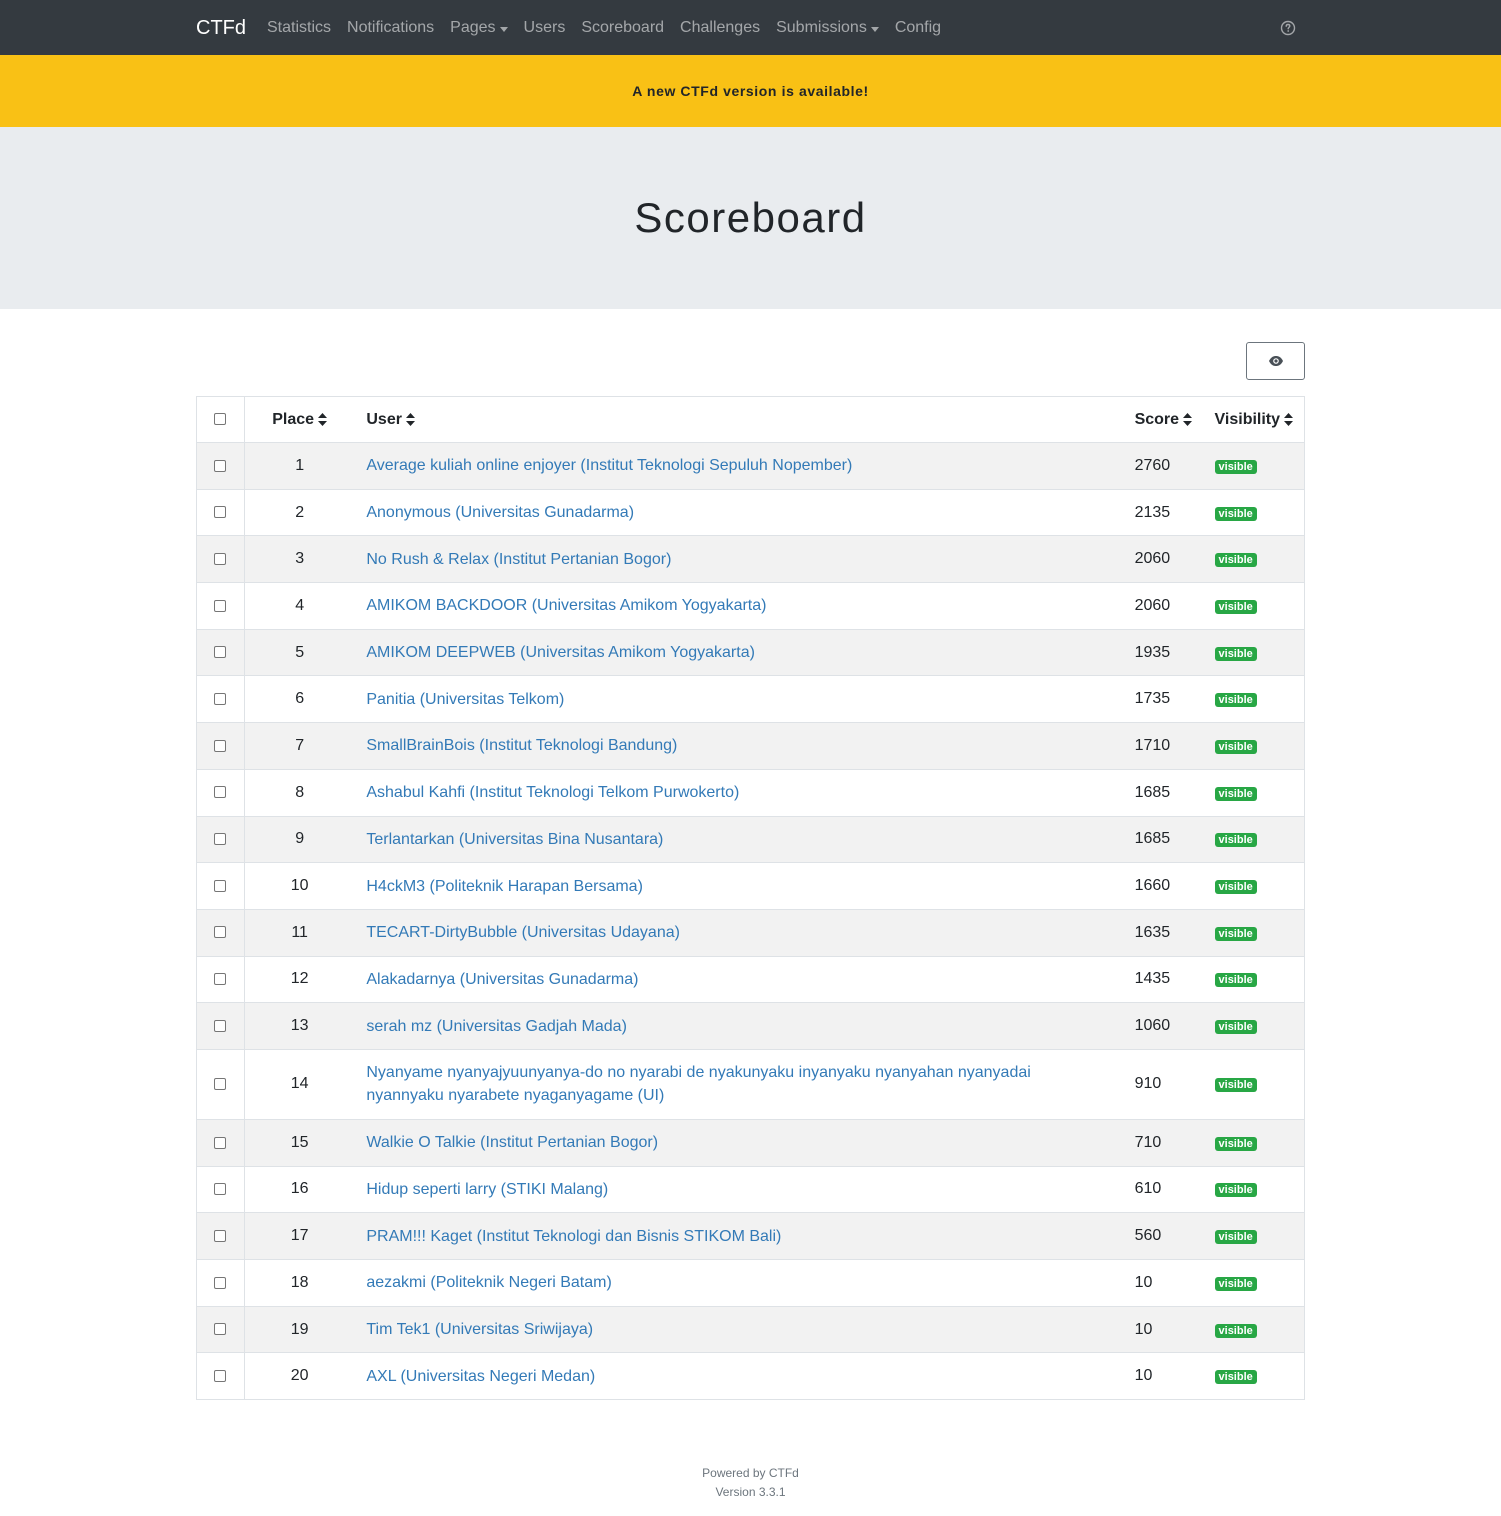  I want to click on user-link: AXL (Universitas Negeri Medan), so click(480, 1376).